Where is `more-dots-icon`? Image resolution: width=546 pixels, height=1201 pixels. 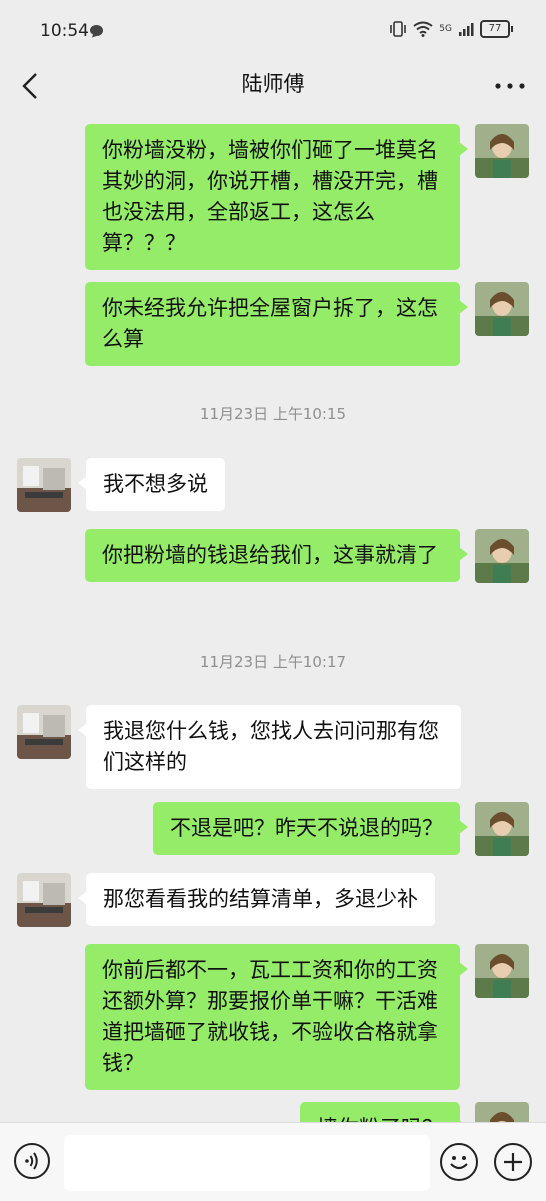
more-dots-icon is located at coordinates (510, 86).